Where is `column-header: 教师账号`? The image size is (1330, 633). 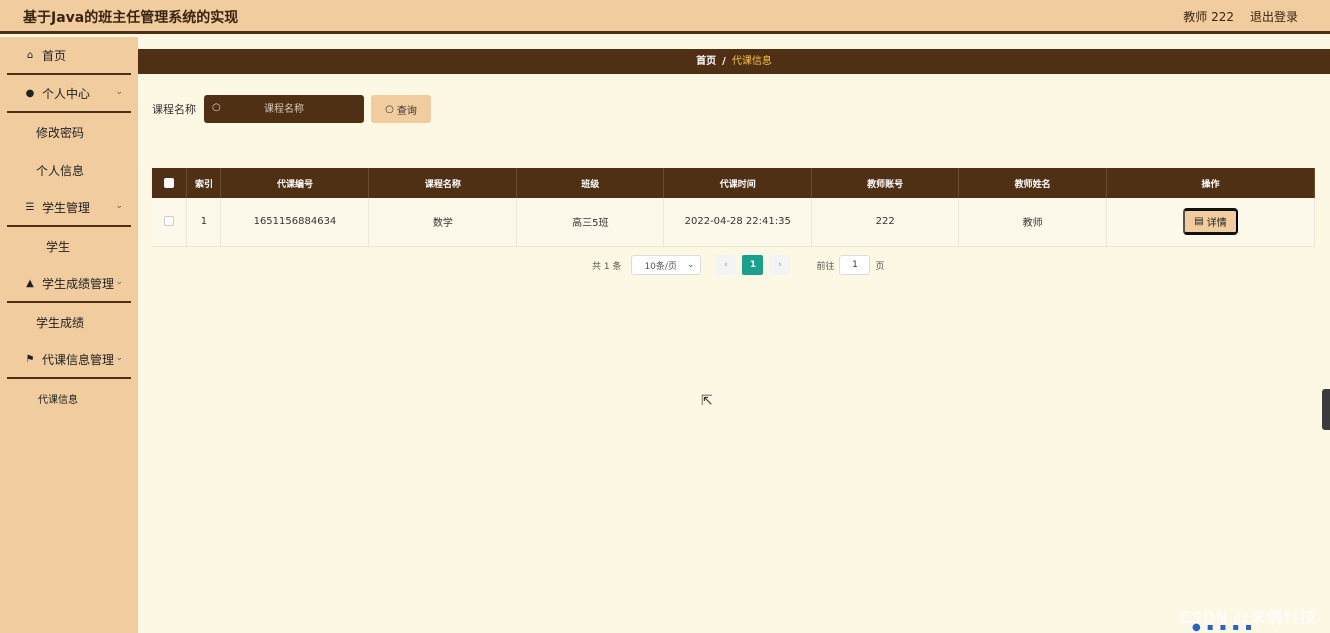 column-header: 教师账号 is located at coordinates (885, 183).